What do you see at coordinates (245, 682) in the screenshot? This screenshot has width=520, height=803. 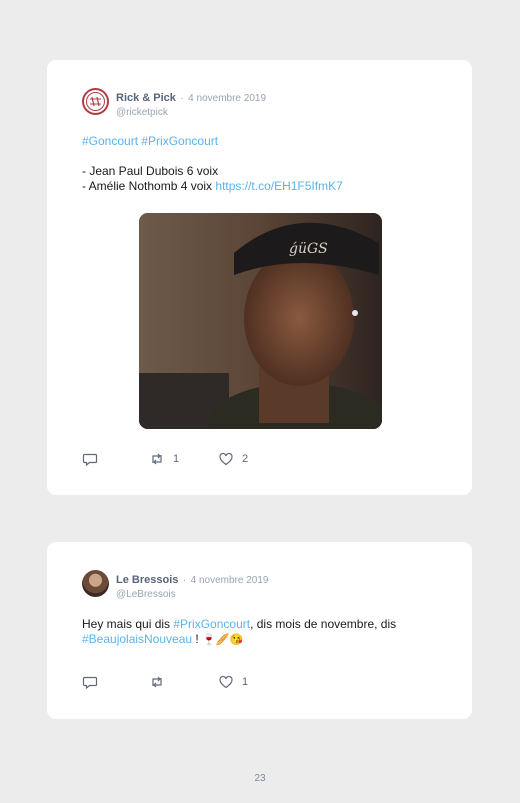 I see `like-count: 1` at bounding box center [245, 682].